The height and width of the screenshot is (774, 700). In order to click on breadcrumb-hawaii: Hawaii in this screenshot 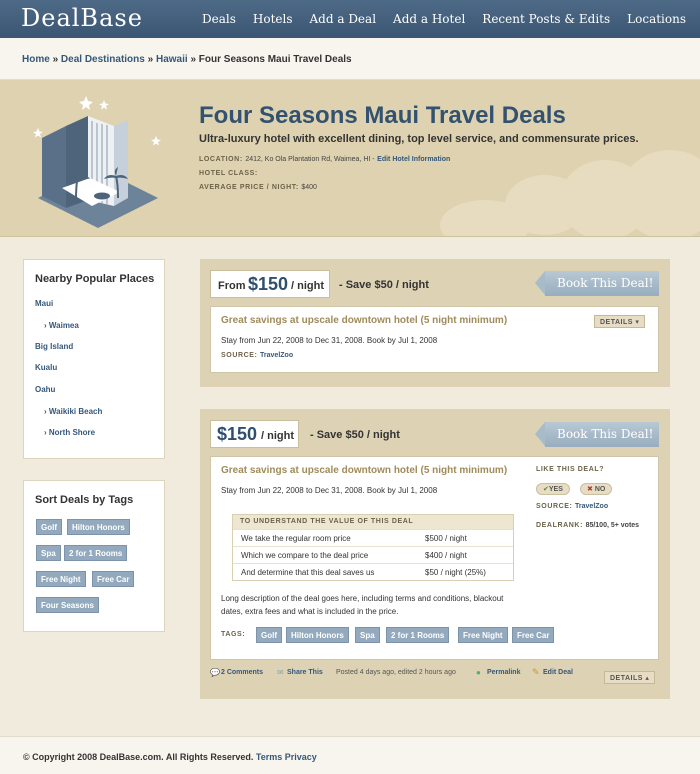, I will do `click(172, 59)`.